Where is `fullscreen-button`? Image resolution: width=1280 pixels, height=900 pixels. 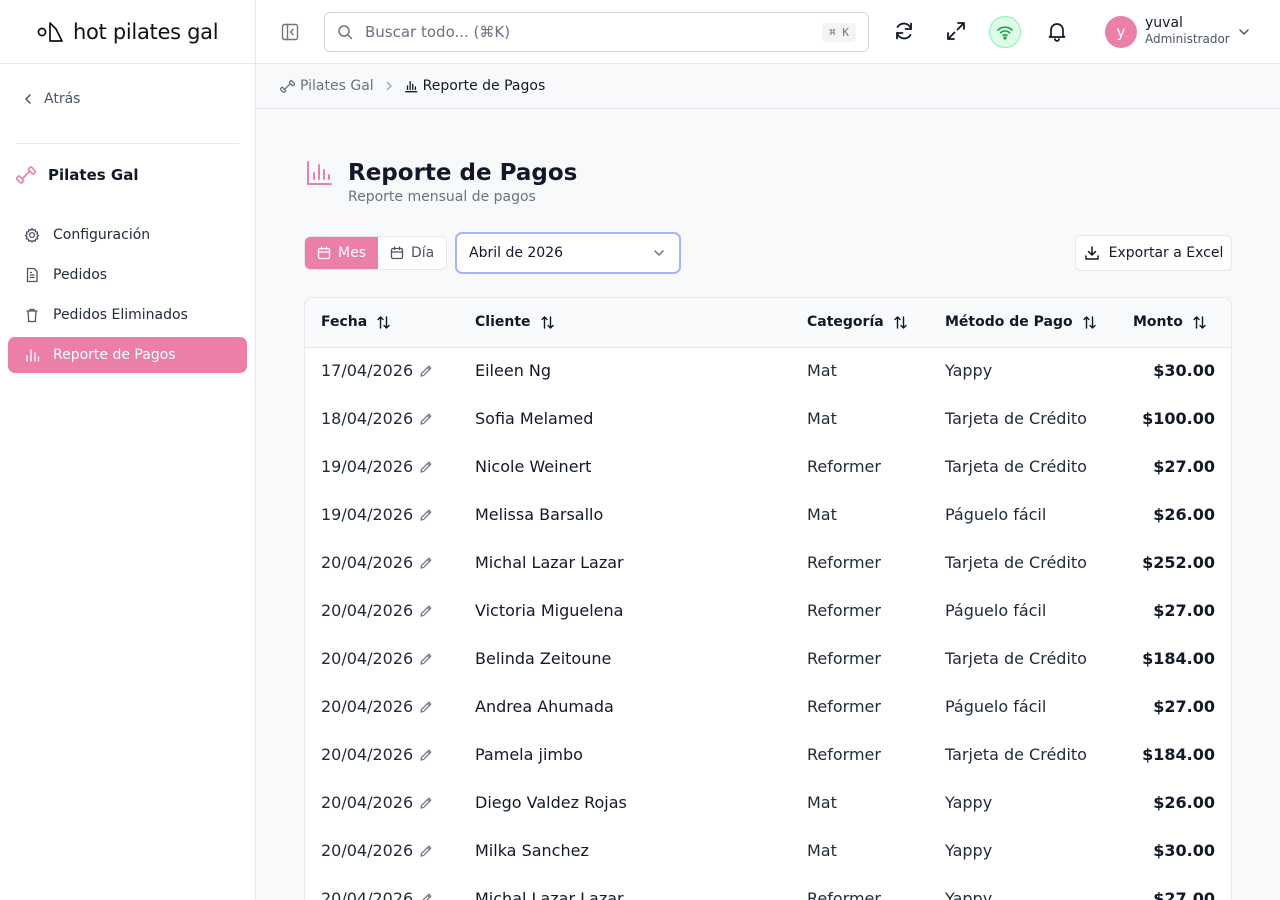
fullscreen-button is located at coordinates (956, 31).